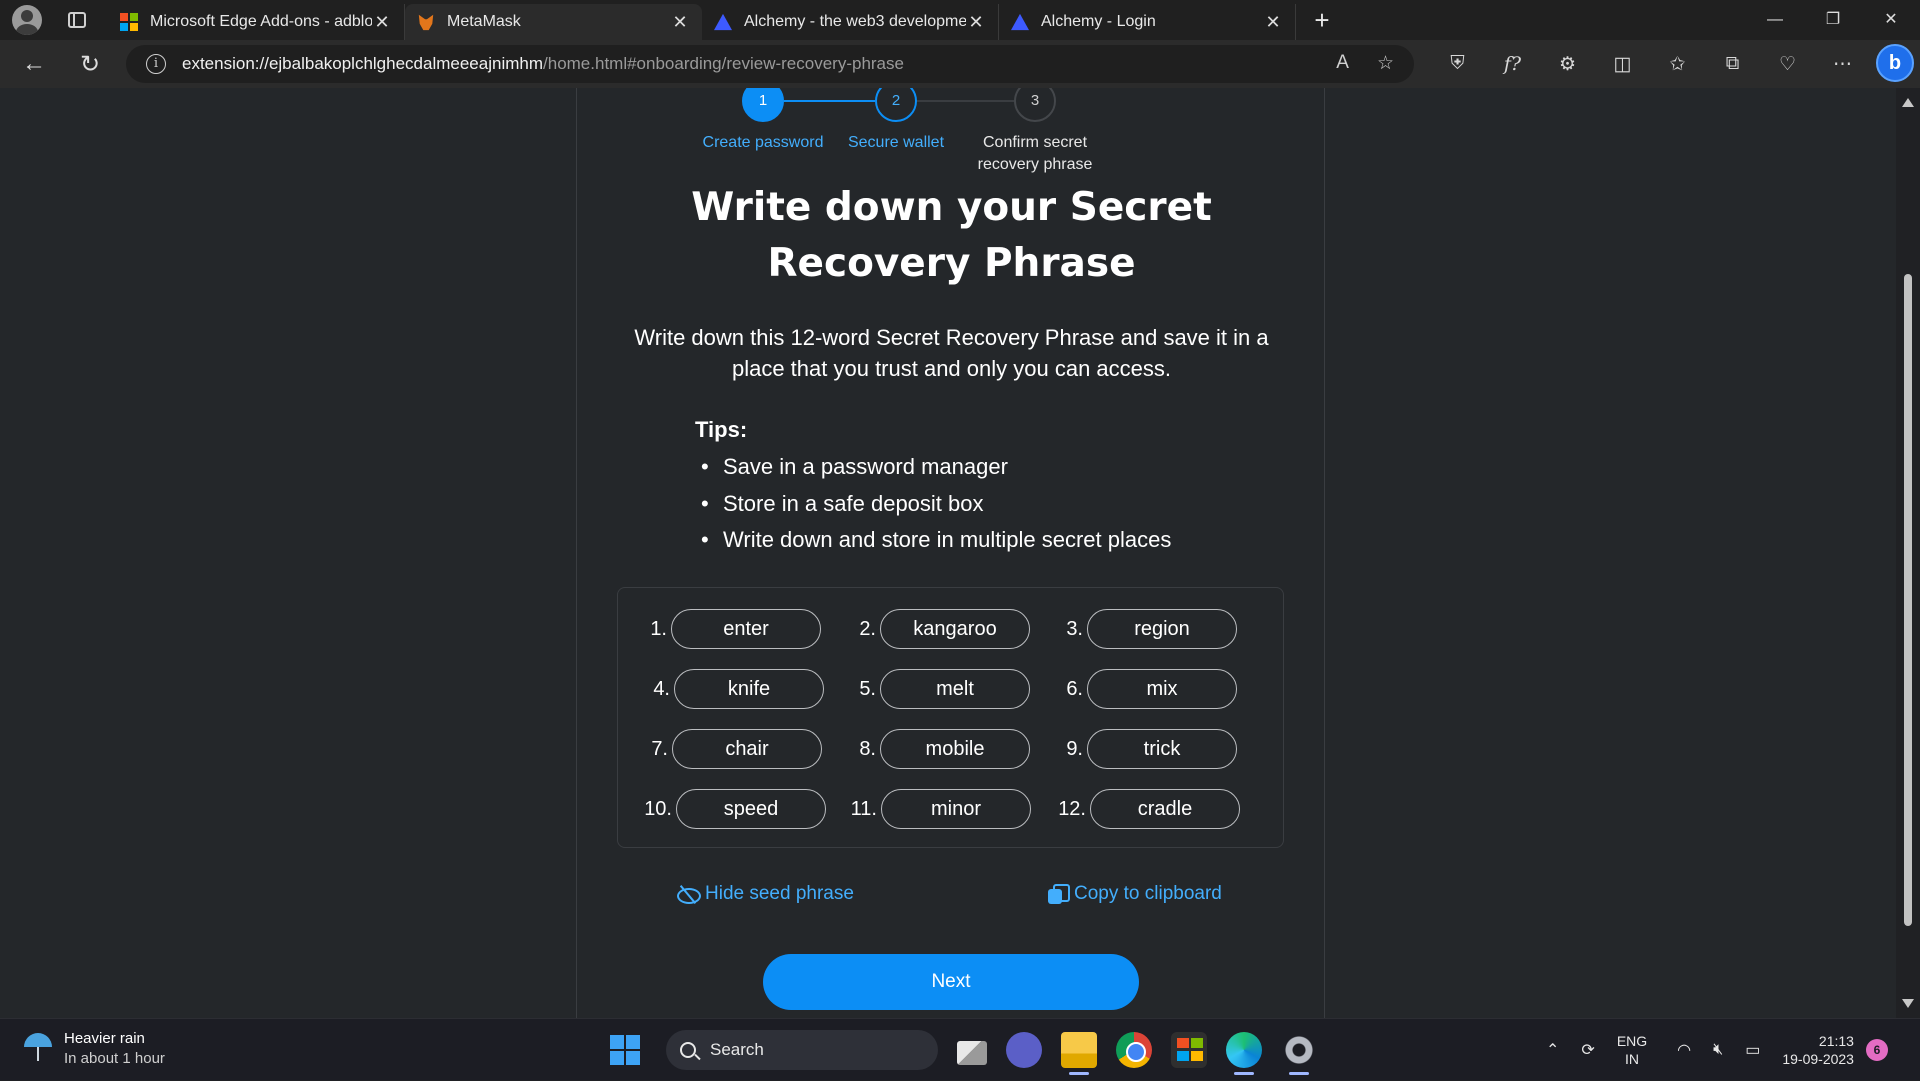 This screenshot has width=1920, height=1081. Describe the element at coordinates (1908, 600) in the screenshot. I see `scrollbar-thumb` at that location.